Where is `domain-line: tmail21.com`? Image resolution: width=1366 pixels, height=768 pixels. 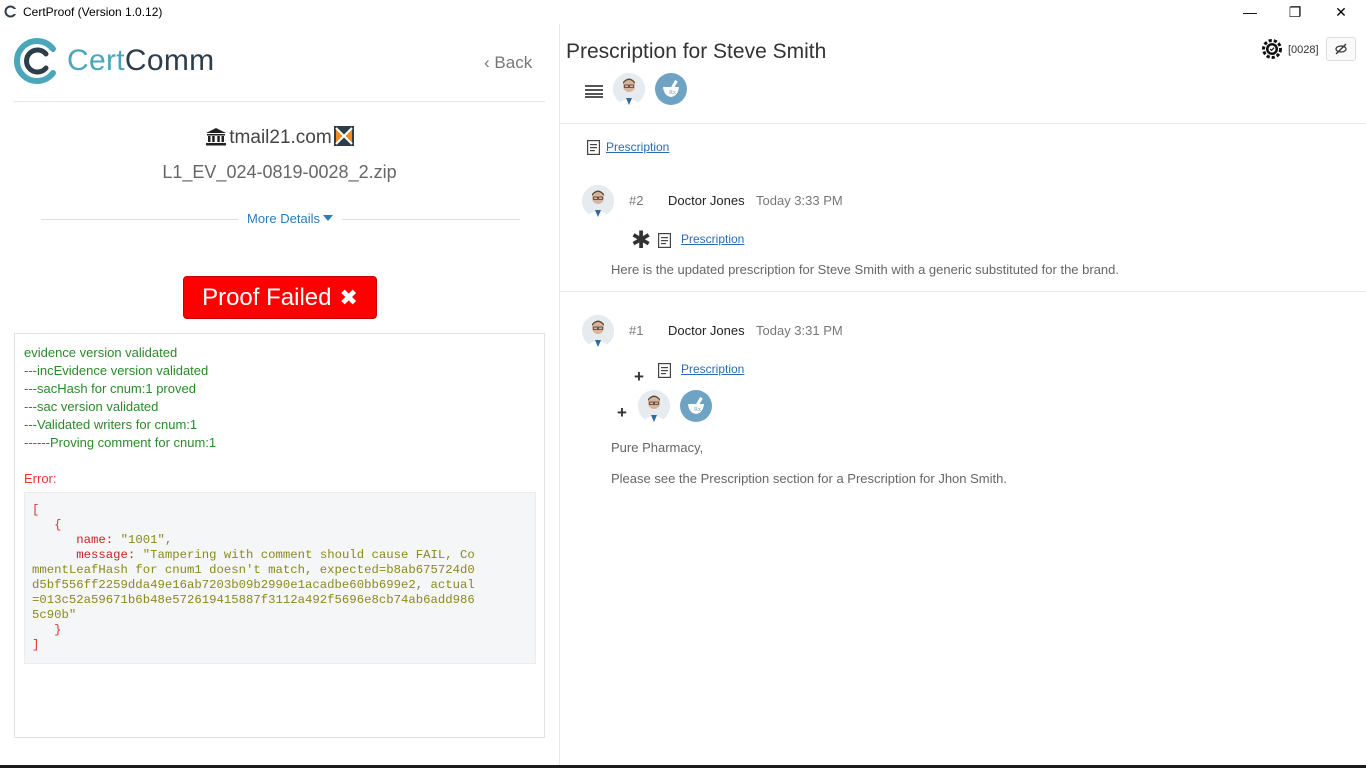
domain-line: tmail21.com is located at coordinates (279, 137).